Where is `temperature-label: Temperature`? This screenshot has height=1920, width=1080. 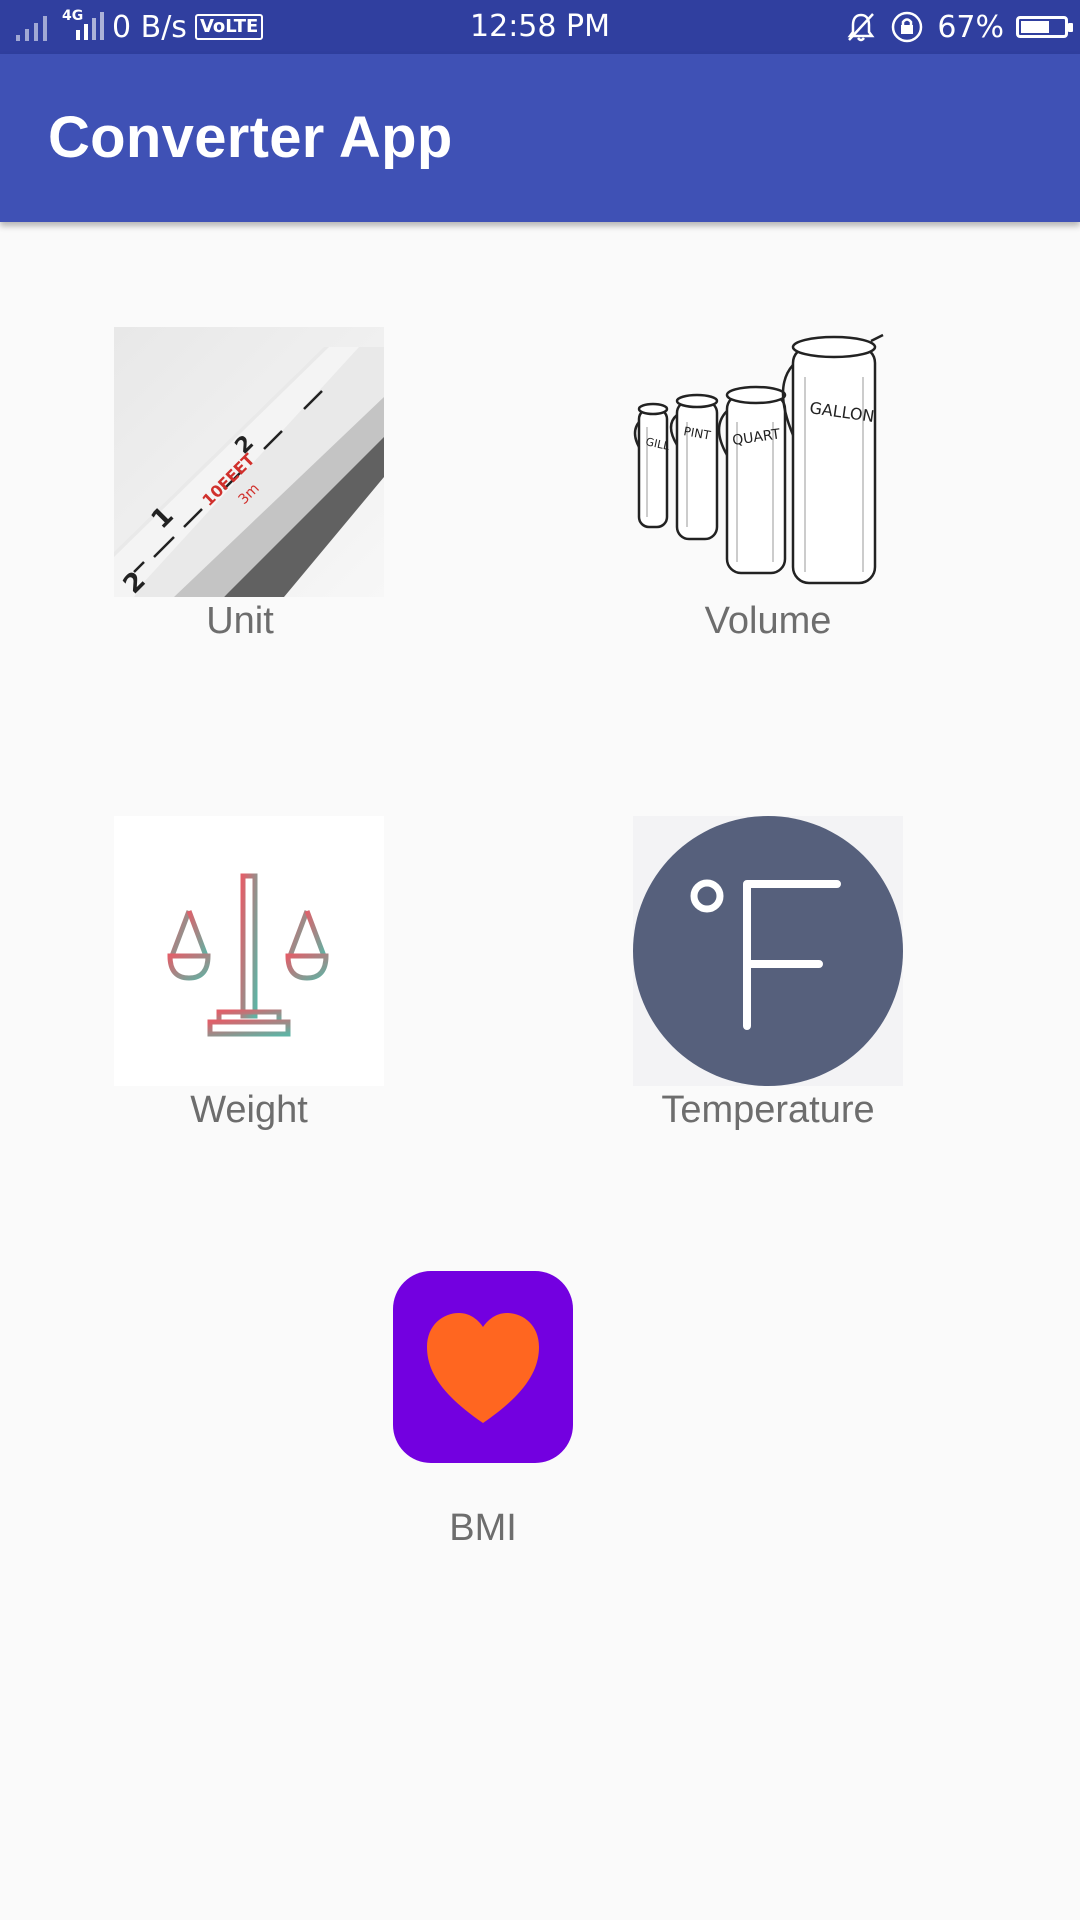 temperature-label: Temperature is located at coordinates (768, 1110).